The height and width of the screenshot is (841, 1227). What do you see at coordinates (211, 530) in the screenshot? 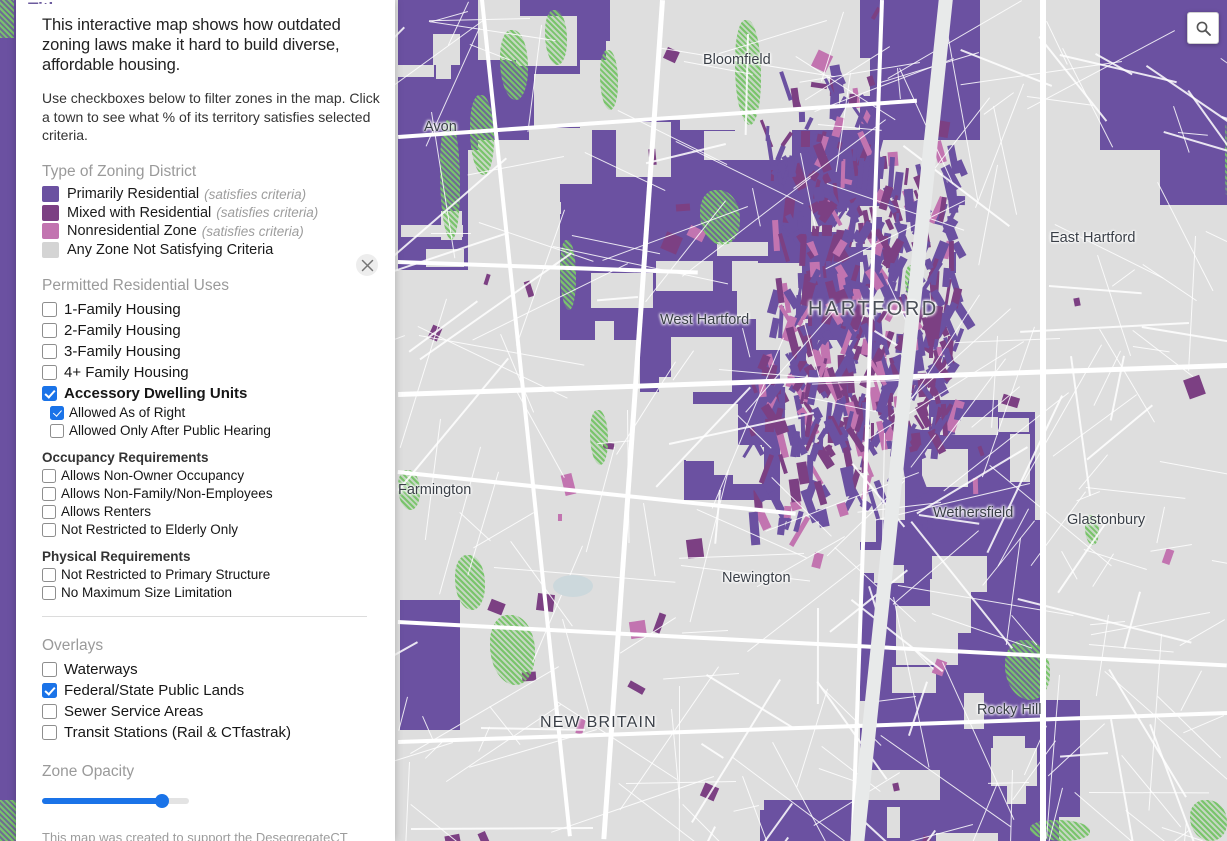
I see `occupancy-option: Not Restricted to Elderly Only` at bounding box center [211, 530].